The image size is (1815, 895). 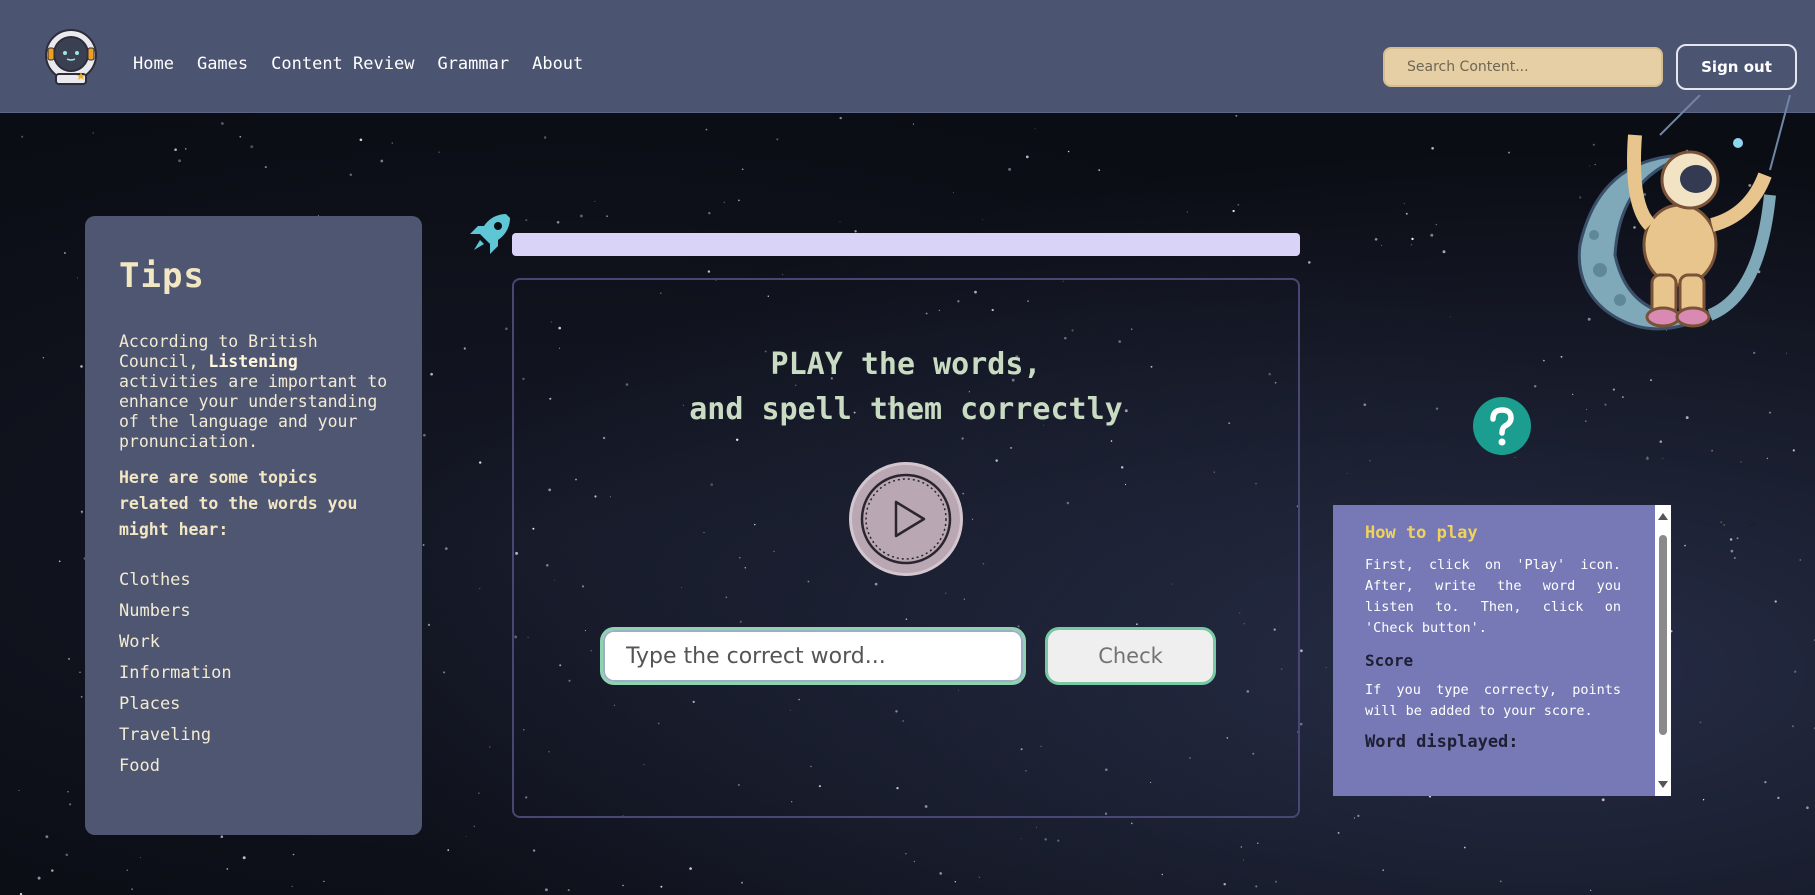 I want to click on topic-item: Places, so click(x=150, y=704).